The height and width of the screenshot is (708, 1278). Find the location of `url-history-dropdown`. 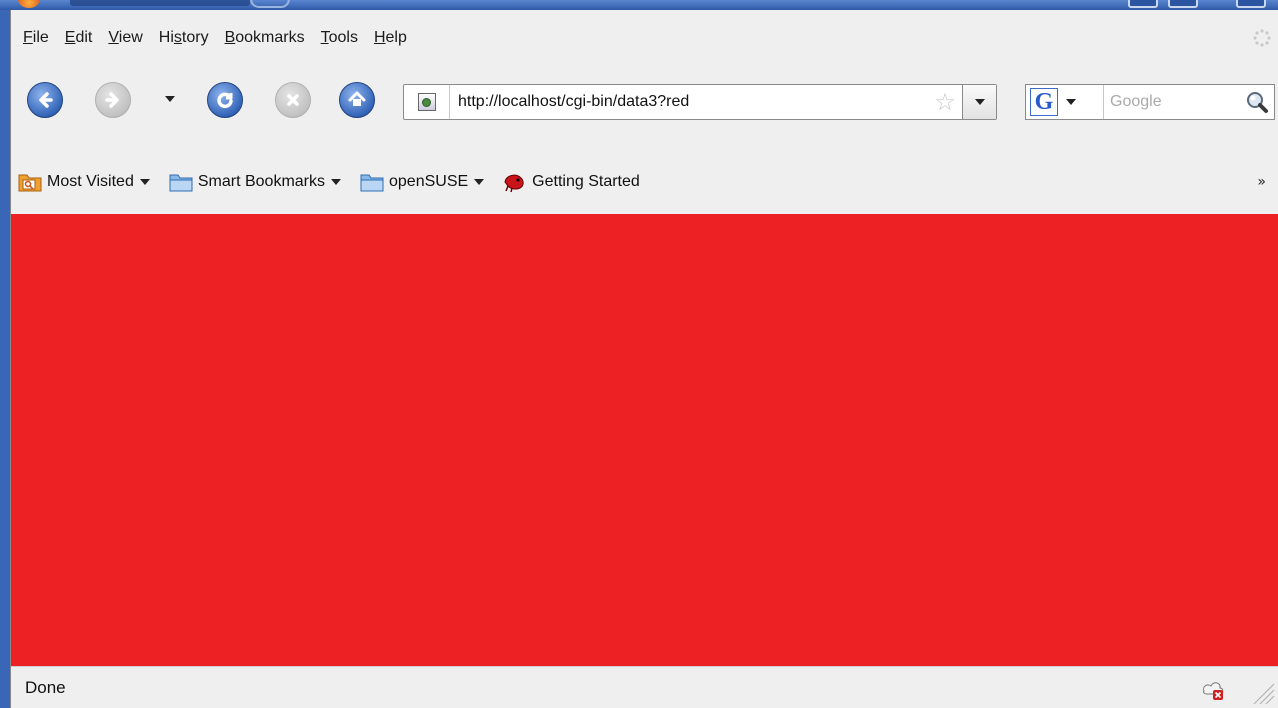

url-history-dropdown is located at coordinates (979, 102).